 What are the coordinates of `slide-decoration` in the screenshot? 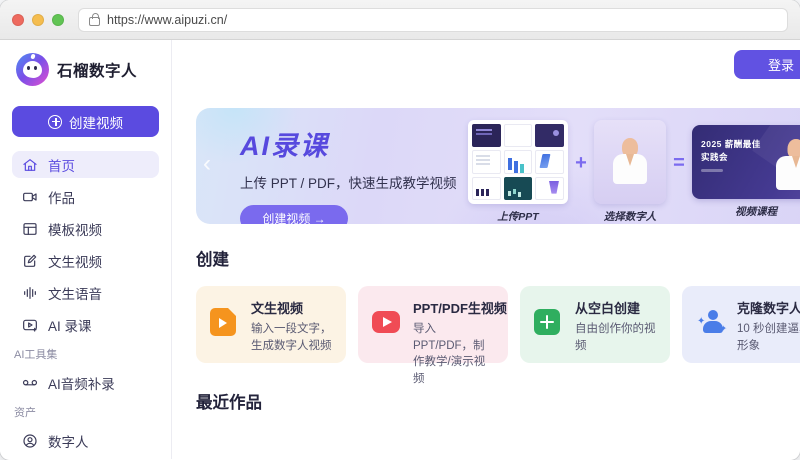 It's located at (712, 170).